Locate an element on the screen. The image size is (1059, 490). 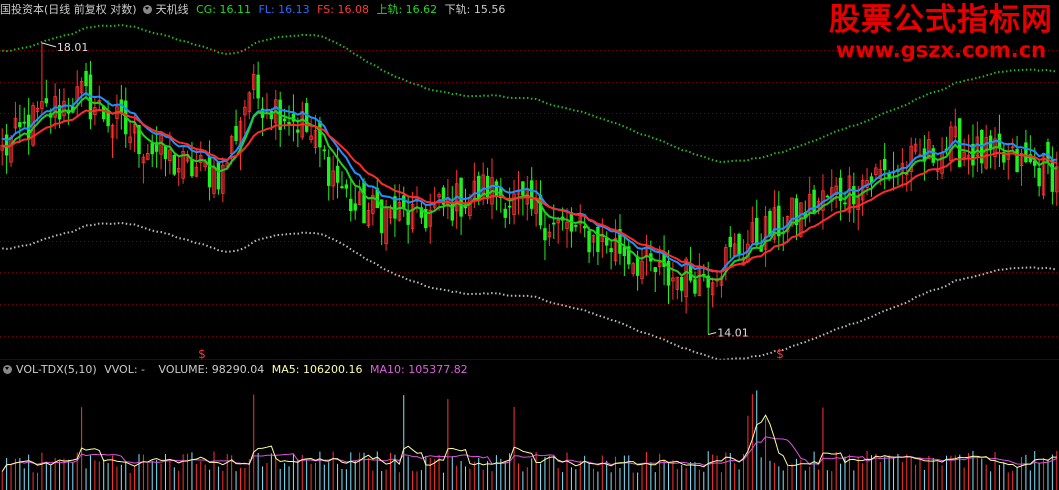
low-marker-label: 14.01 is located at coordinates (733, 332).